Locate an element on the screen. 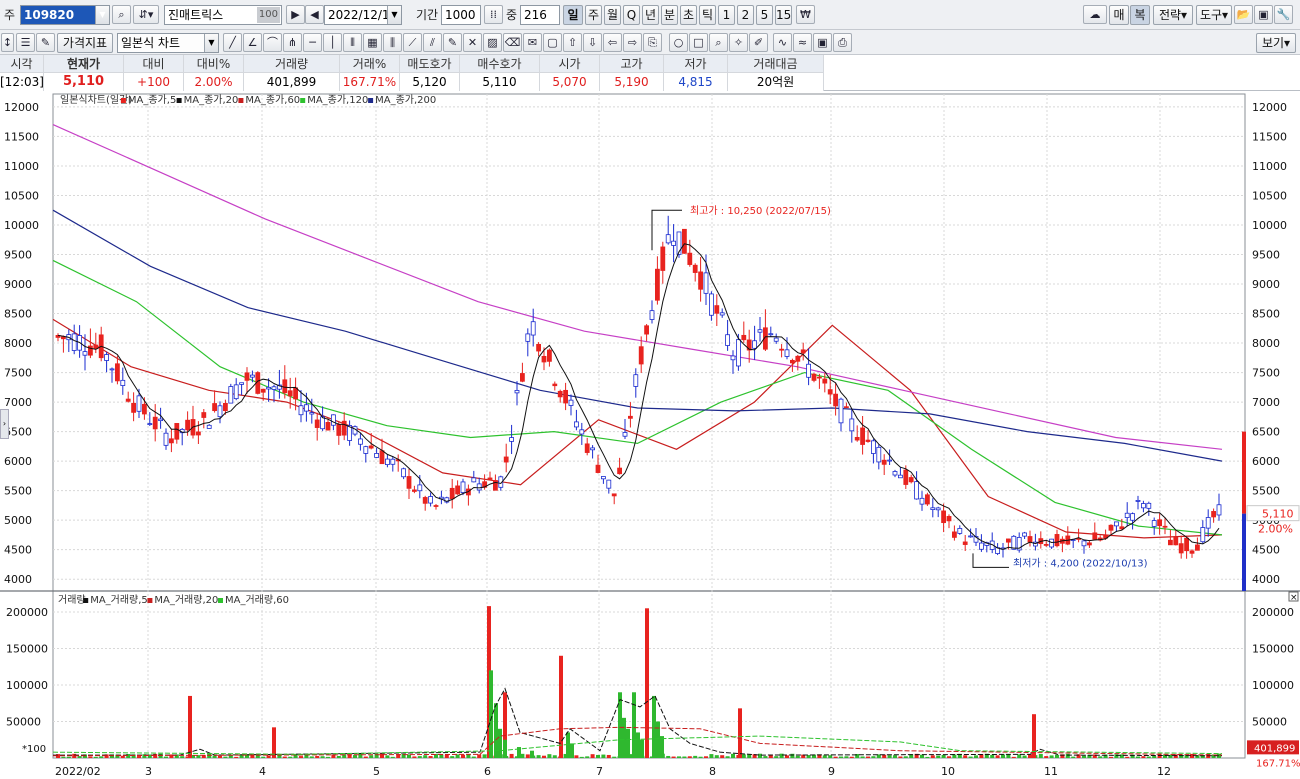 The height and width of the screenshot is (779, 1300). circle-icon: ○ is located at coordinates (678, 42).